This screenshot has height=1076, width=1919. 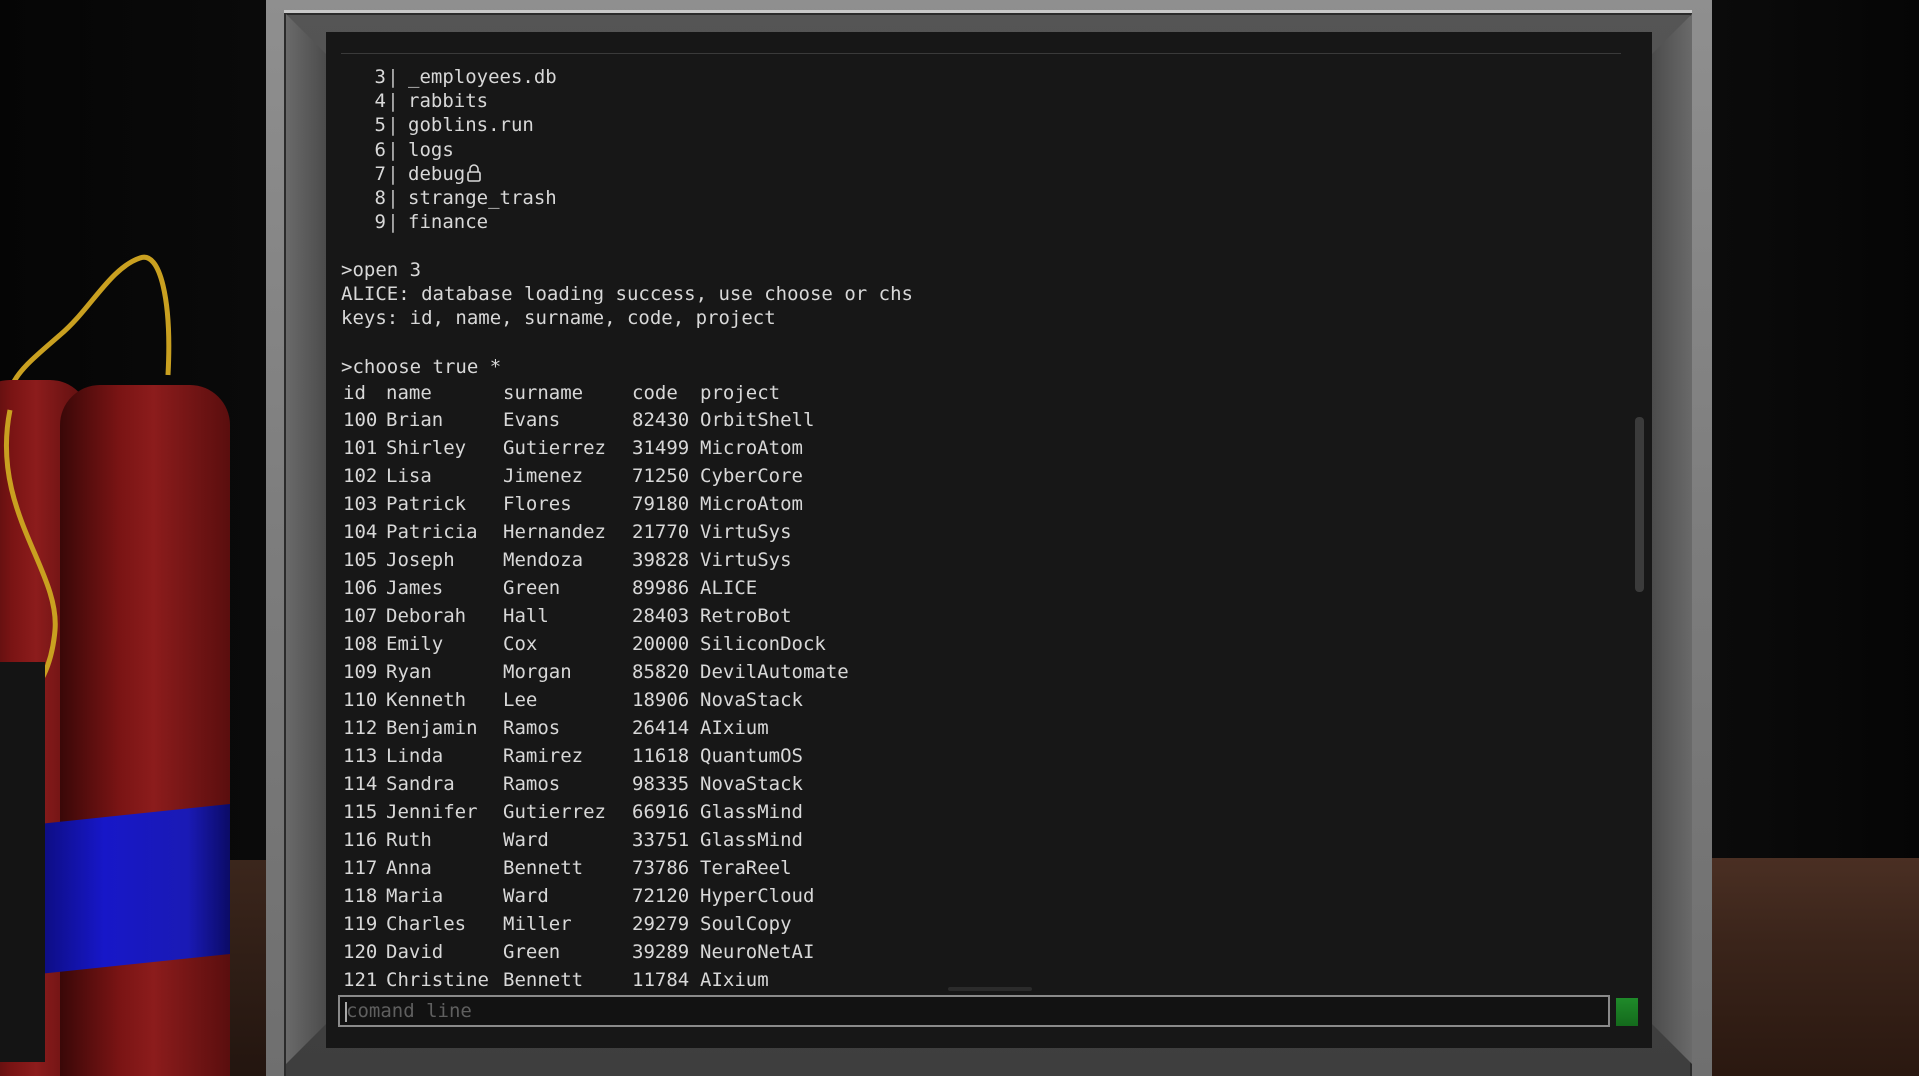 I want to click on cell-name: David, so click(x=415, y=952).